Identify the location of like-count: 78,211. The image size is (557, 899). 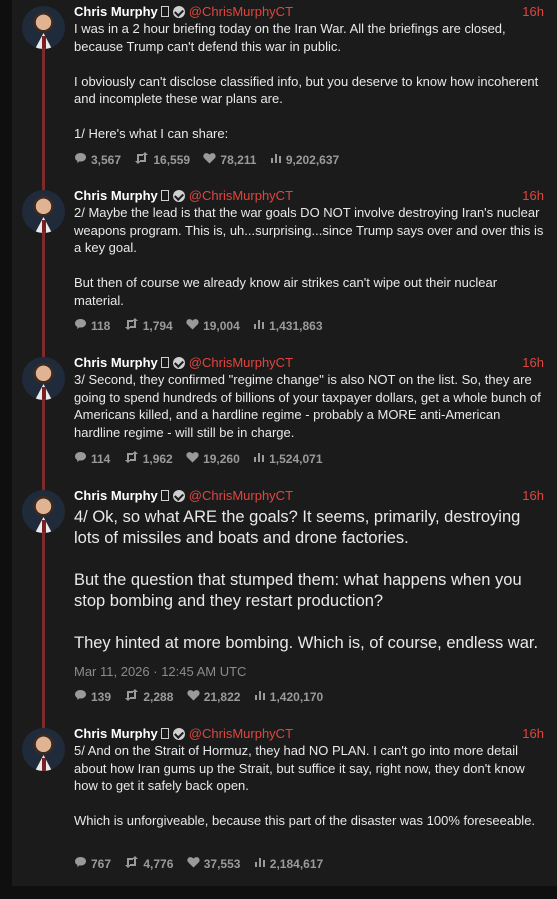
(238, 159).